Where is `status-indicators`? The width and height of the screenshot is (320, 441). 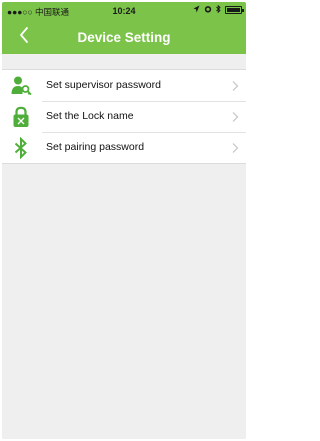 status-indicators is located at coordinates (218, 9).